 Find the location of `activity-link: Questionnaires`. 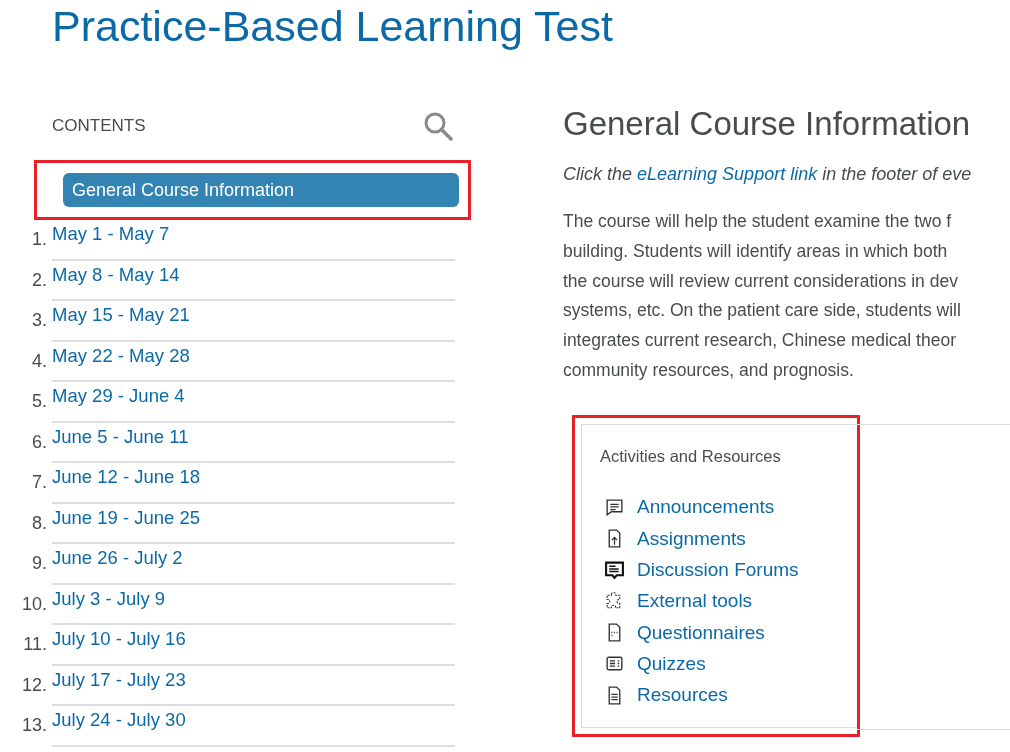

activity-link: Questionnaires is located at coordinates (701, 632).